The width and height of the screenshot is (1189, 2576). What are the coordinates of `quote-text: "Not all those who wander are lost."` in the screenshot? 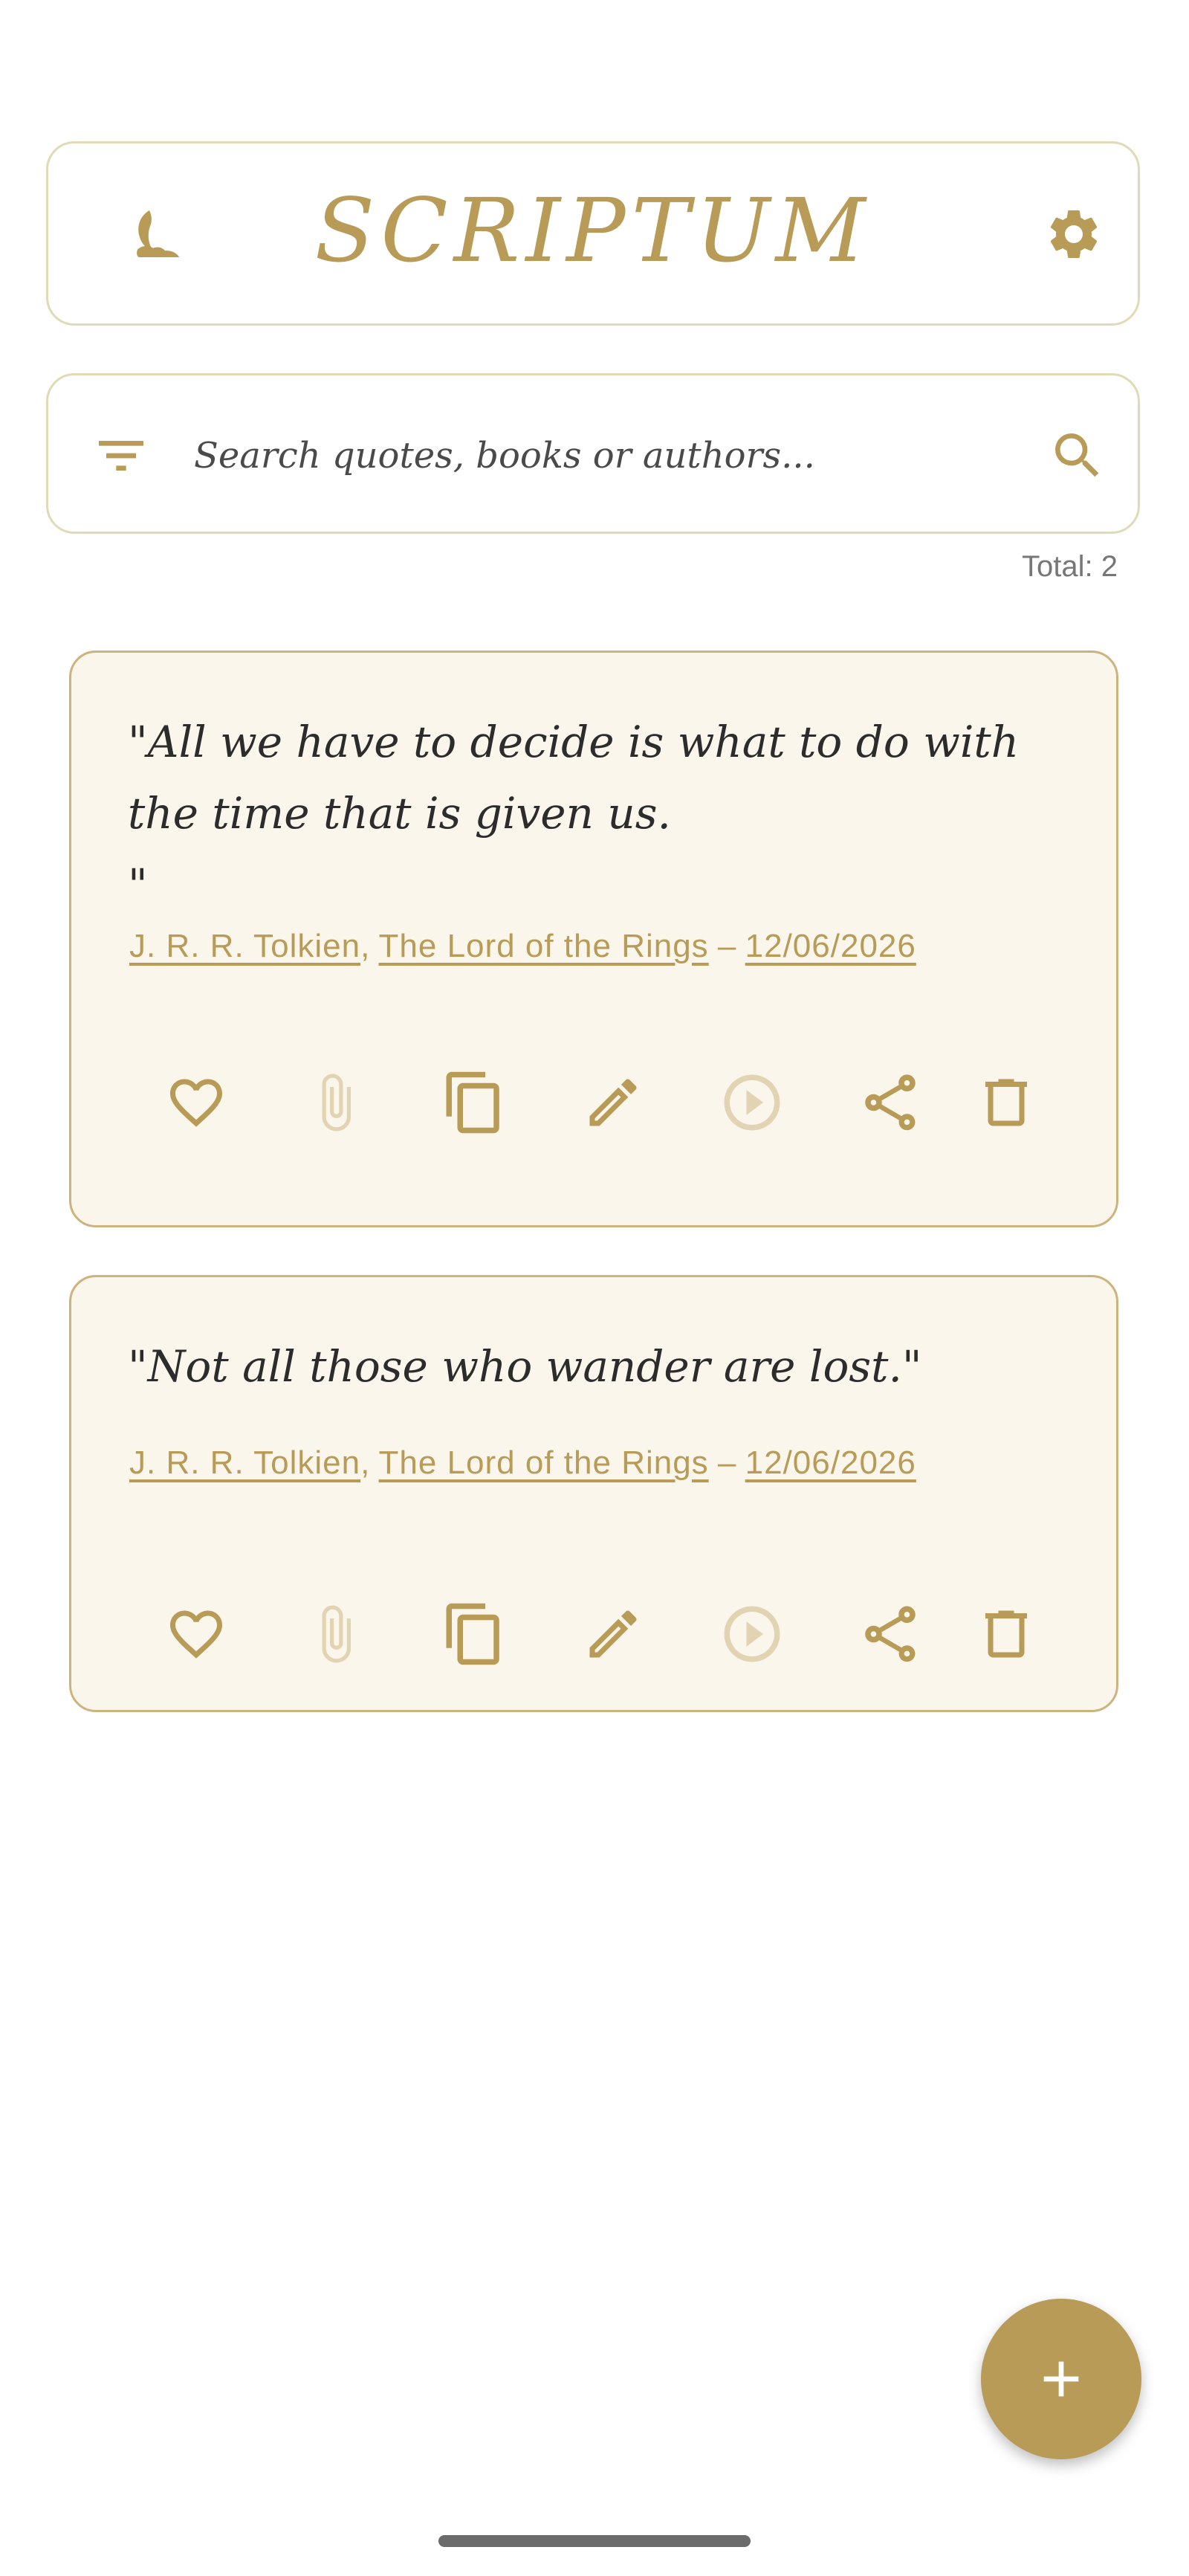 It's located at (525, 1366).